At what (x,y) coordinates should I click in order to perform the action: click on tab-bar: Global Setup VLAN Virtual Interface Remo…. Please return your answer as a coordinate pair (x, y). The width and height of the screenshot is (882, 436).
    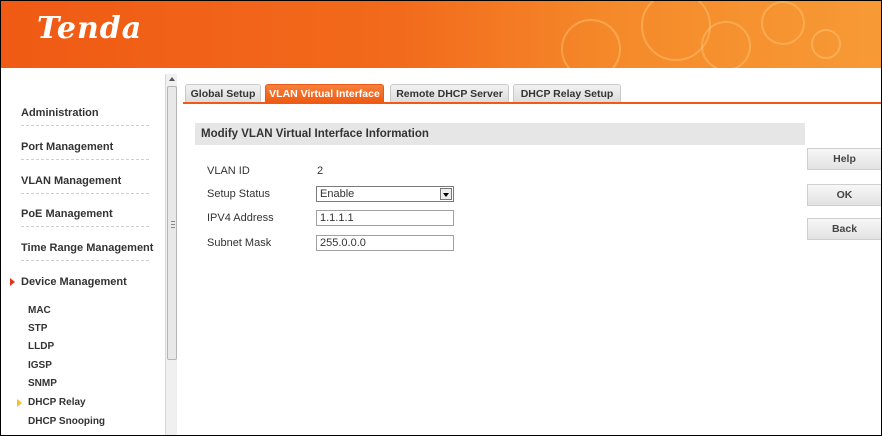
    Looking at the image, I should click on (532, 94).